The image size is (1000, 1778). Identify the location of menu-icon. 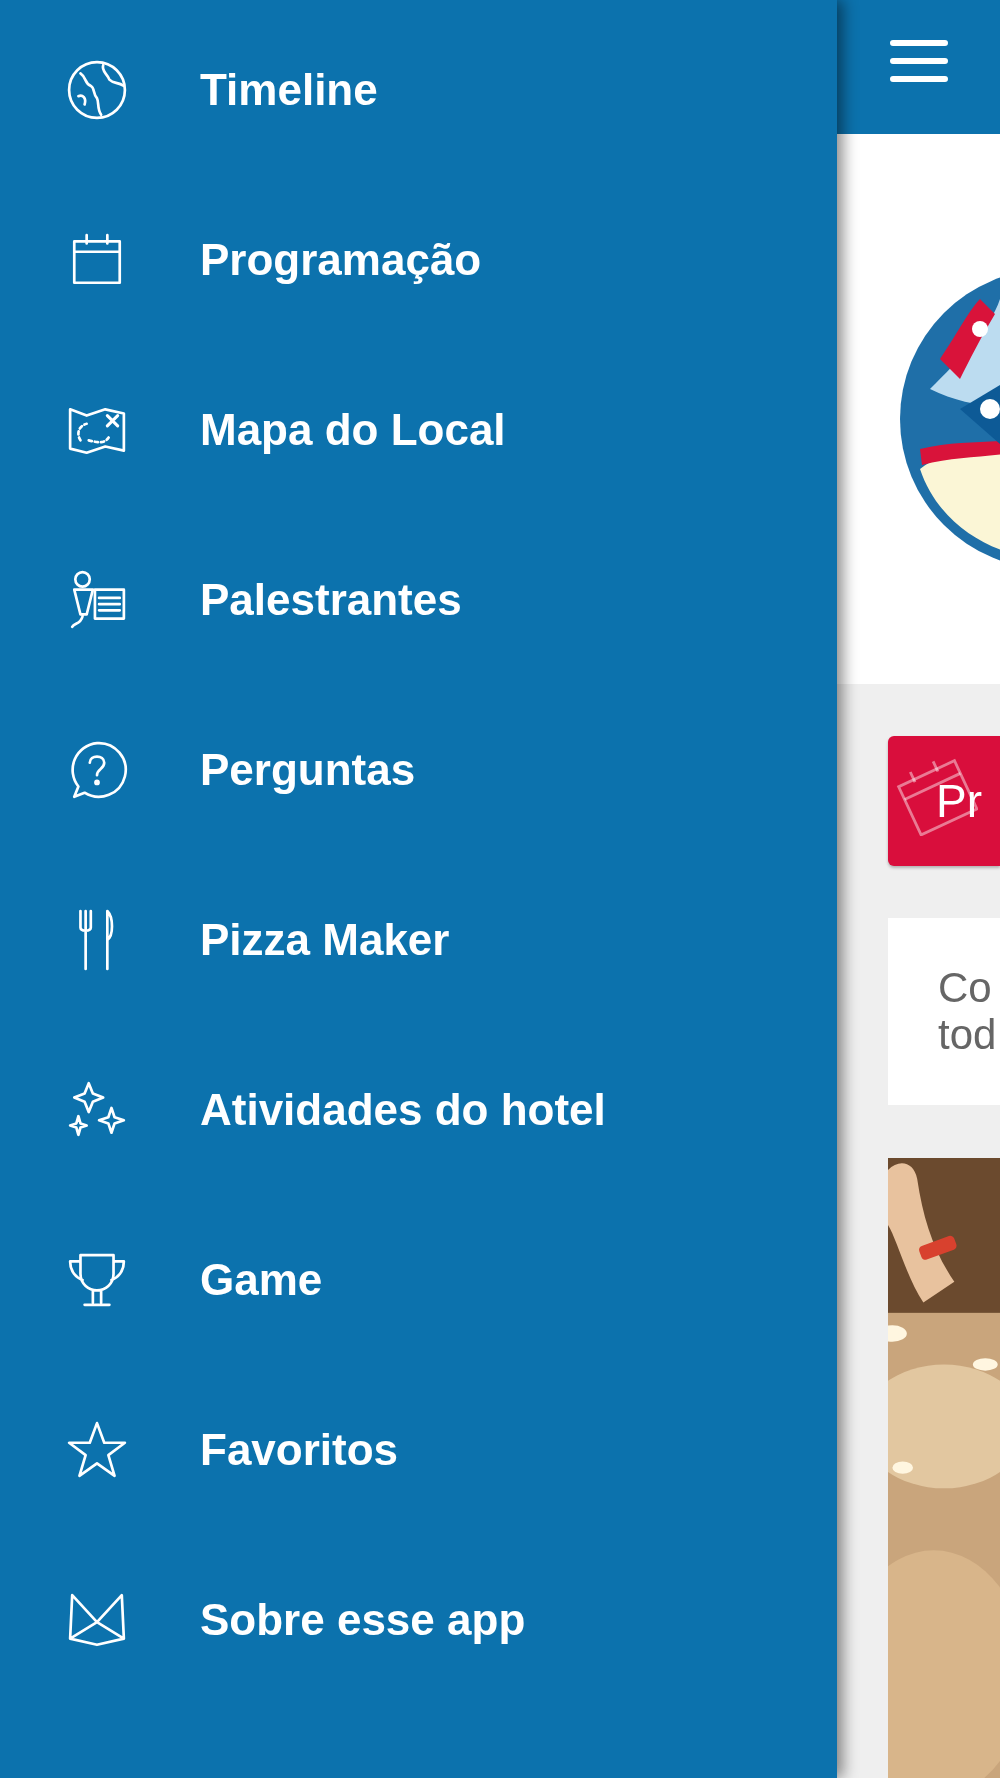
(919, 61).